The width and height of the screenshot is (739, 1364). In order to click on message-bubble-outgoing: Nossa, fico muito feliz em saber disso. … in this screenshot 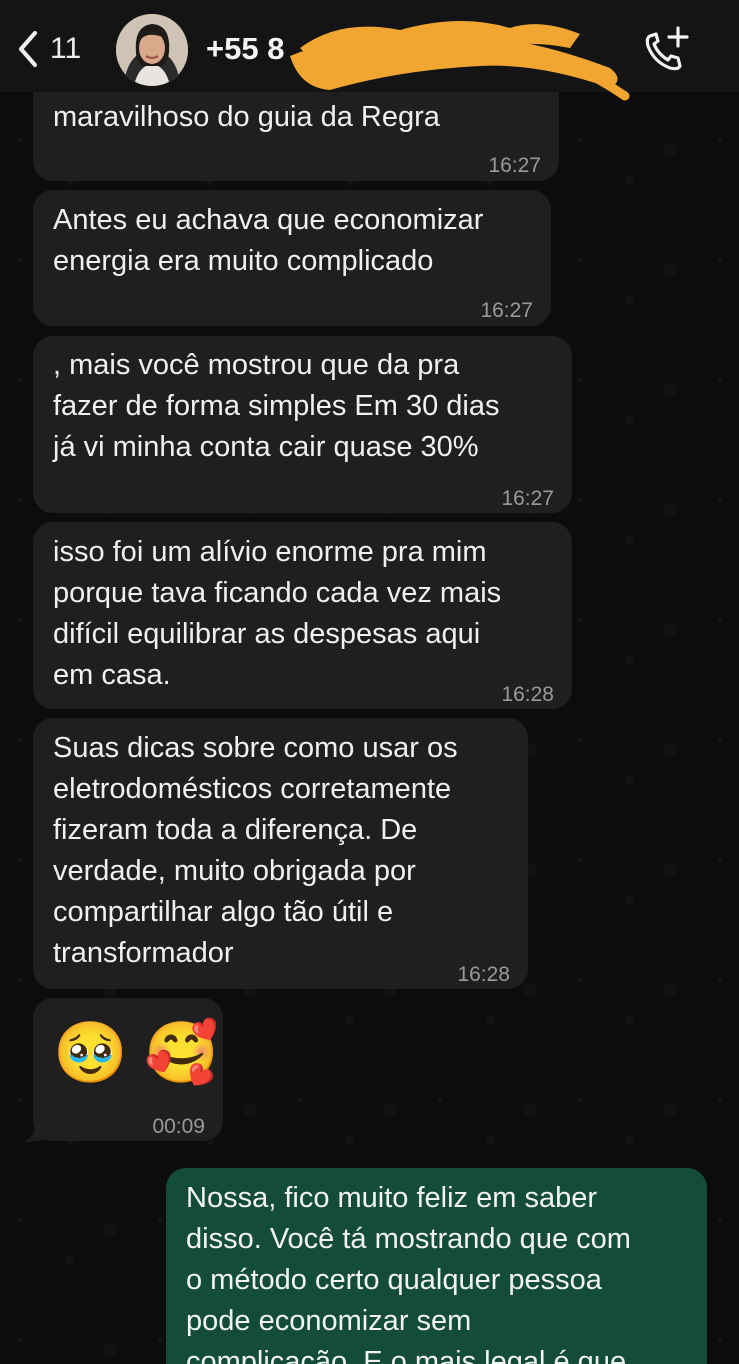, I will do `click(436, 1266)`.